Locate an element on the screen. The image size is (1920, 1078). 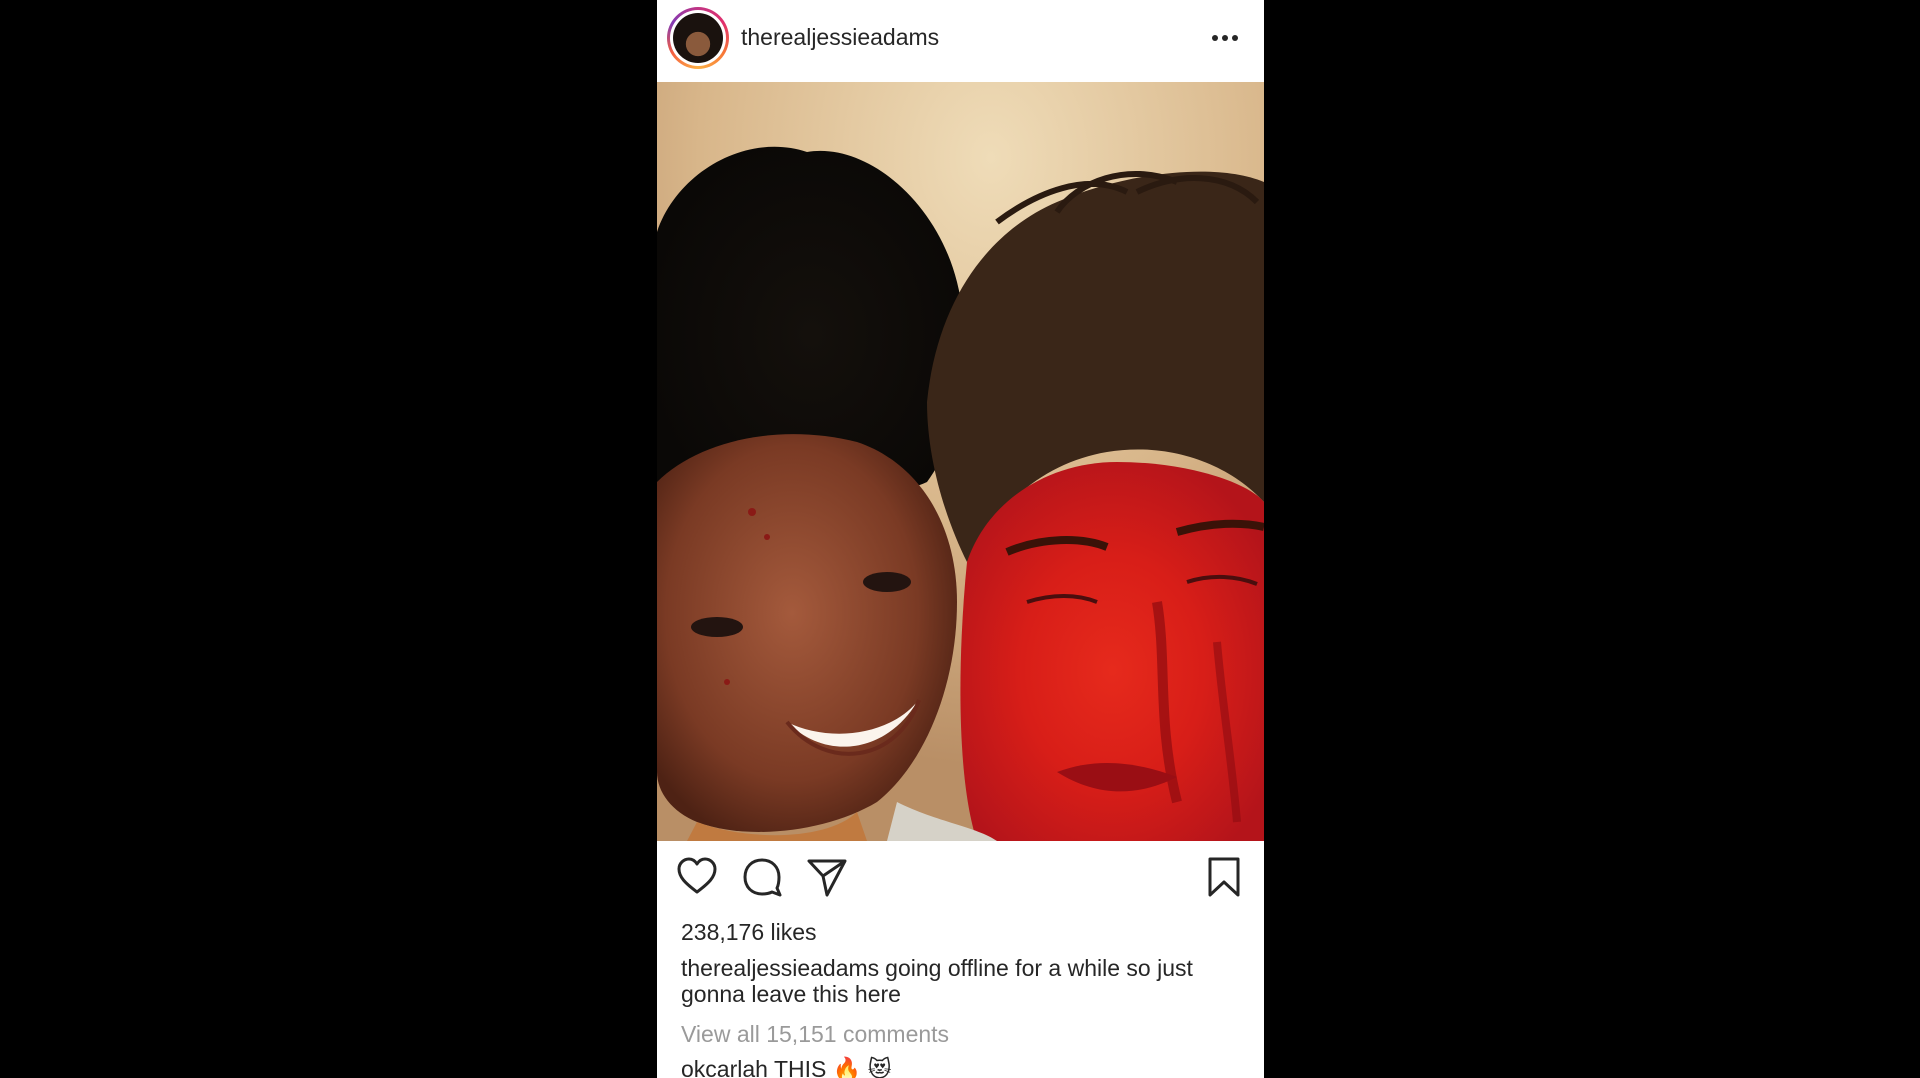
view-all-comments-link: View all 15,151 comments is located at coordinates (815, 1034).